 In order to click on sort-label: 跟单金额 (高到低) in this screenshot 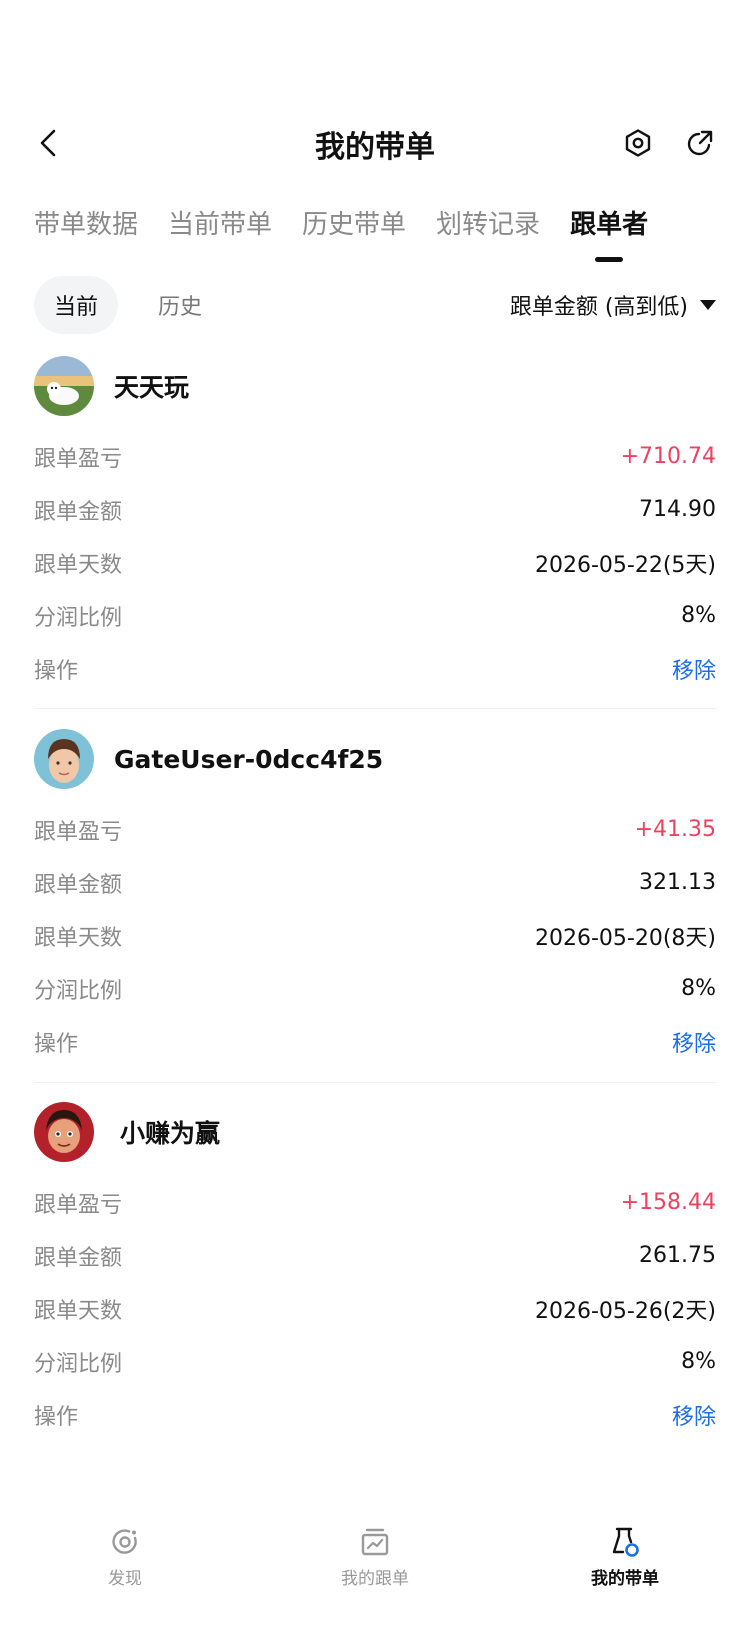, I will do `click(598, 307)`.